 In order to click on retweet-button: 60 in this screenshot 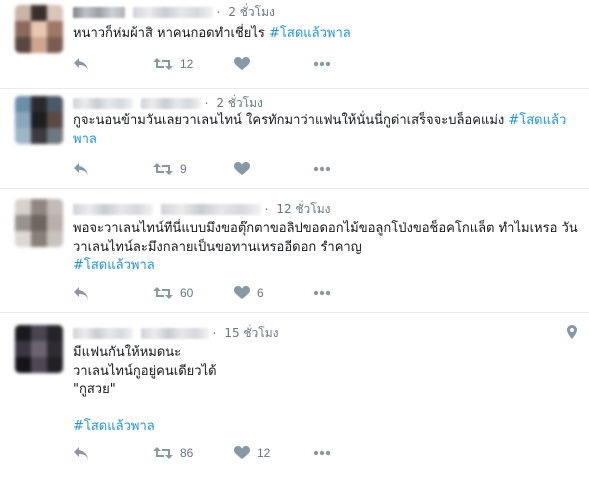, I will do `click(173, 293)`.